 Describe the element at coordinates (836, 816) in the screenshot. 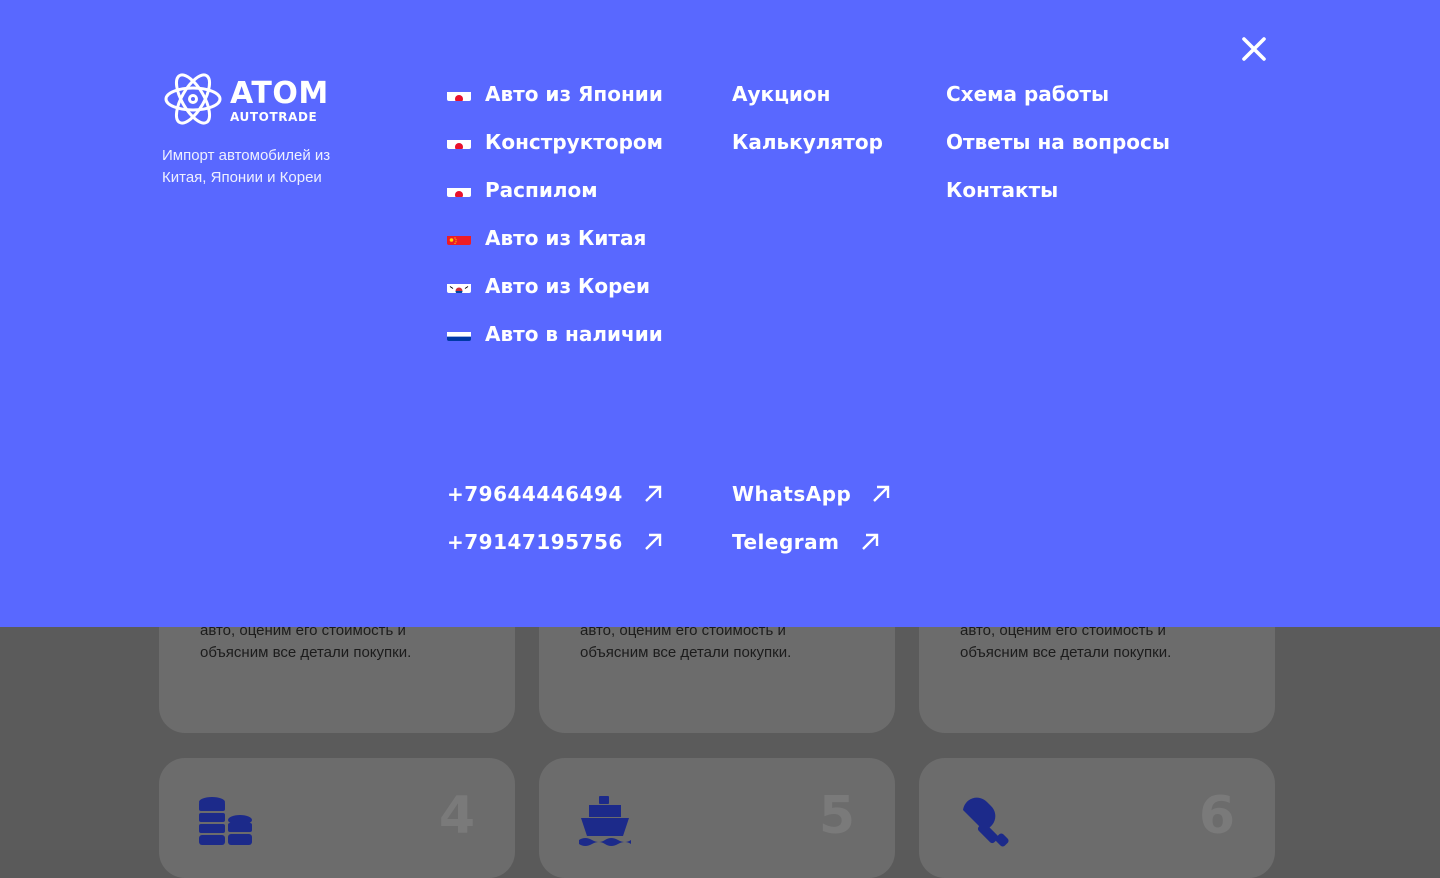

I see `step-number: 5` at that location.